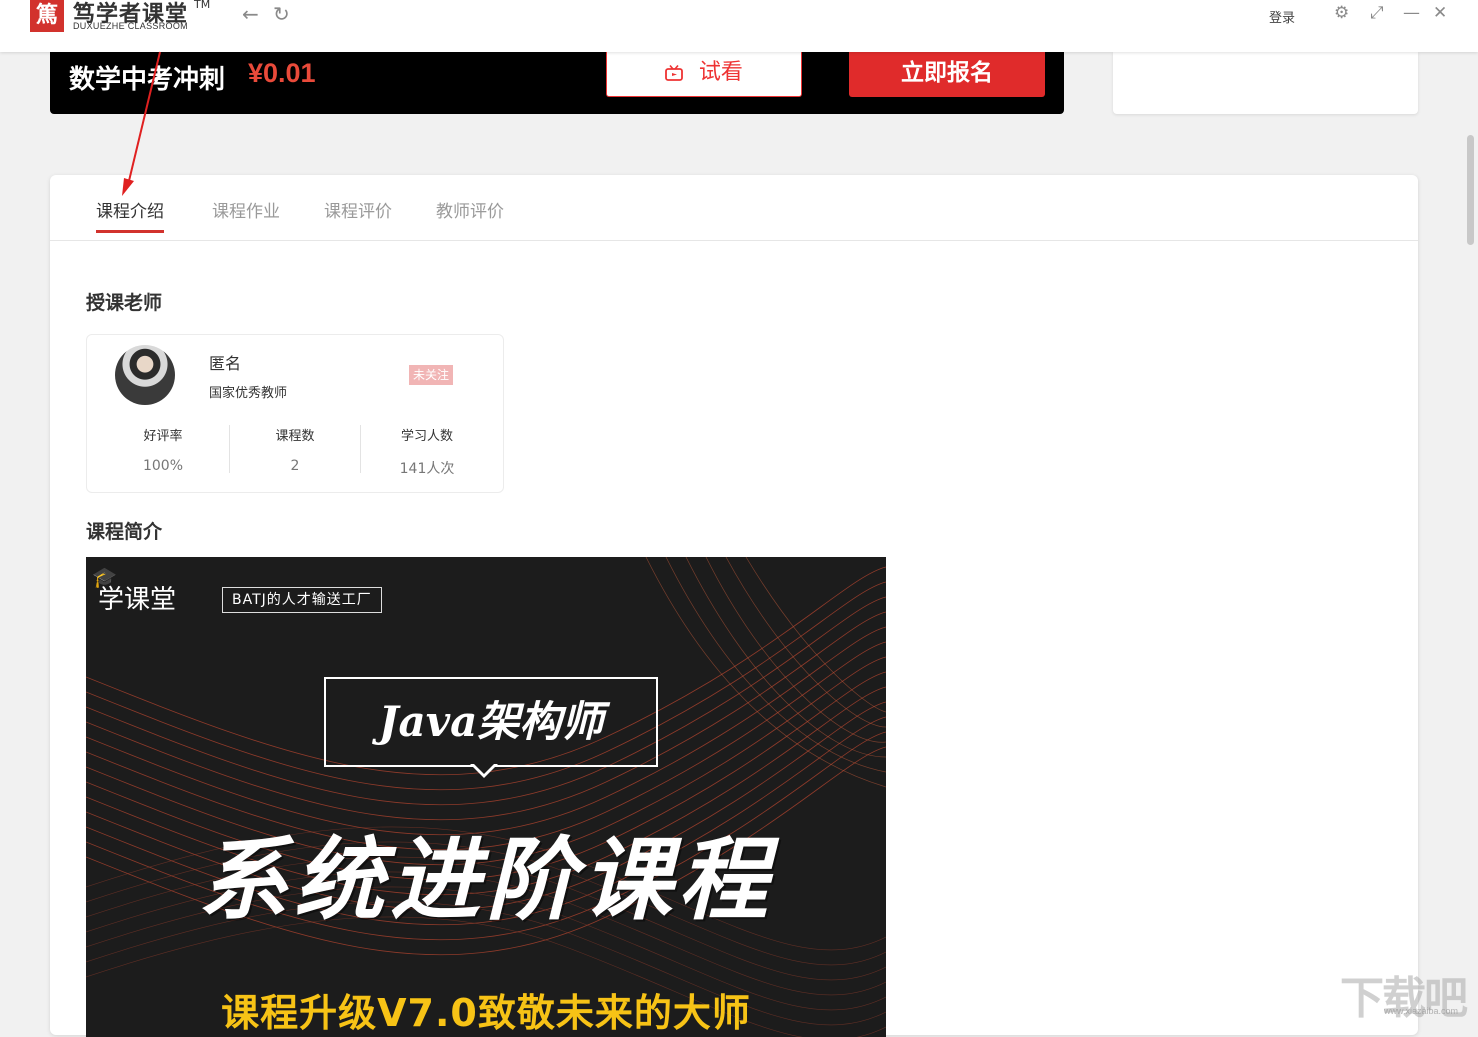 This screenshot has width=1478, height=1037. What do you see at coordinates (1341, 13) in the screenshot?
I see `settings-gear-icon: ⚙` at bounding box center [1341, 13].